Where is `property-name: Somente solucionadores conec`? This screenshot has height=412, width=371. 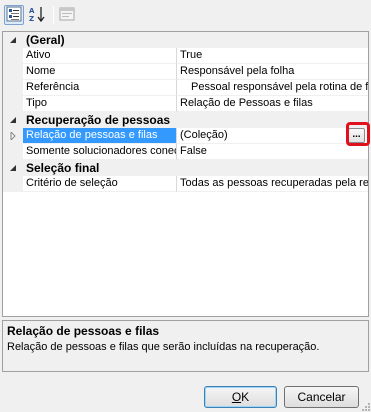 property-name: Somente solucionadores conec is located at coordinates (100, 152).